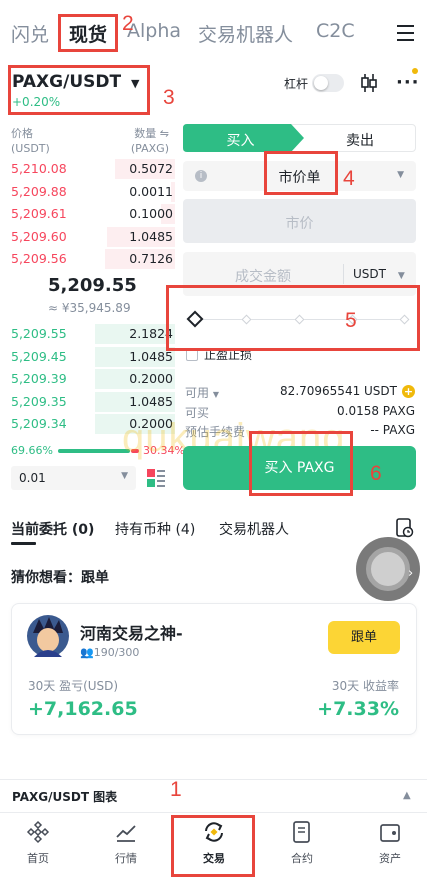  What do you see at coordinates (169, 97) in the screenshot?
I see `annotation-number-3: 3` at bounding box center [169, 97].